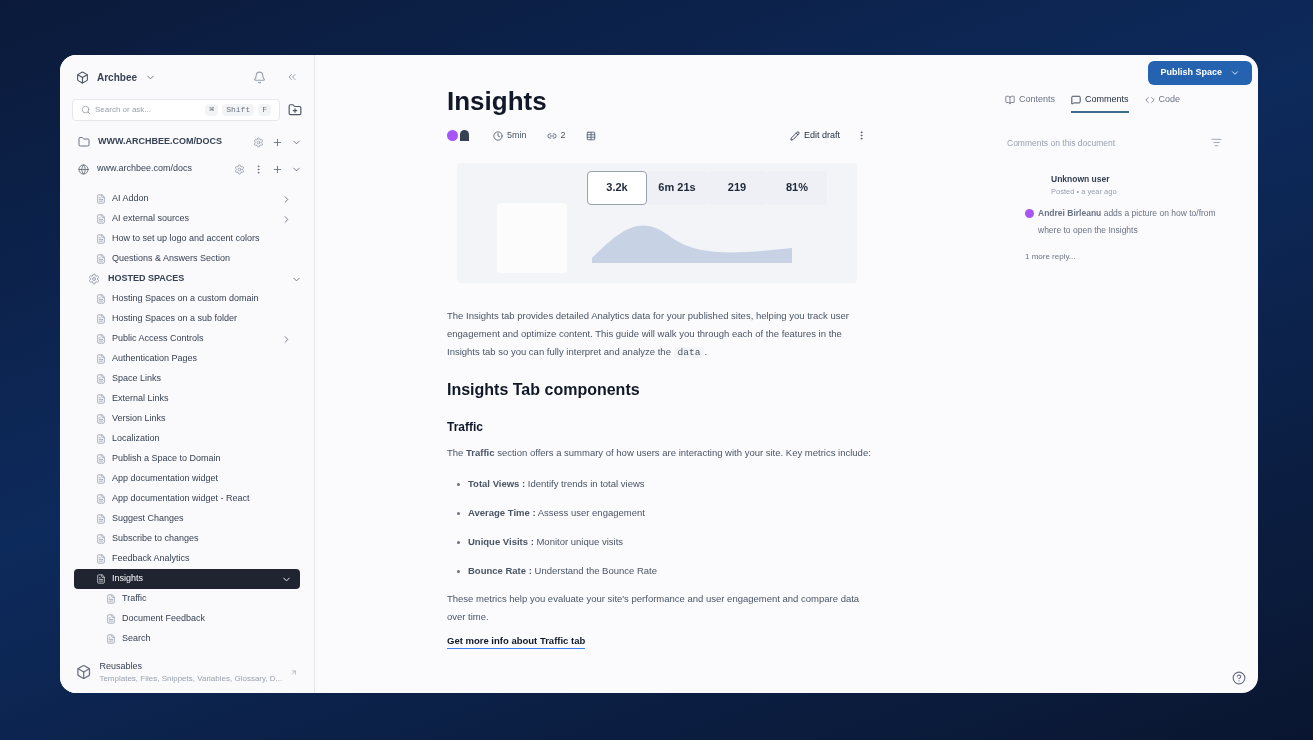  What do you see at coordinates (198, 319) in the screenshot?
I see `sidebar-item: Hosting Spaces on a sub folder` at bounding box center [198, 319].